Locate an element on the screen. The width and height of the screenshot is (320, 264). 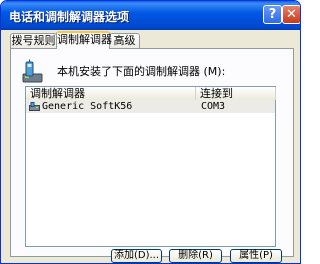
help-button: ? is located at coordinates (272, 14).